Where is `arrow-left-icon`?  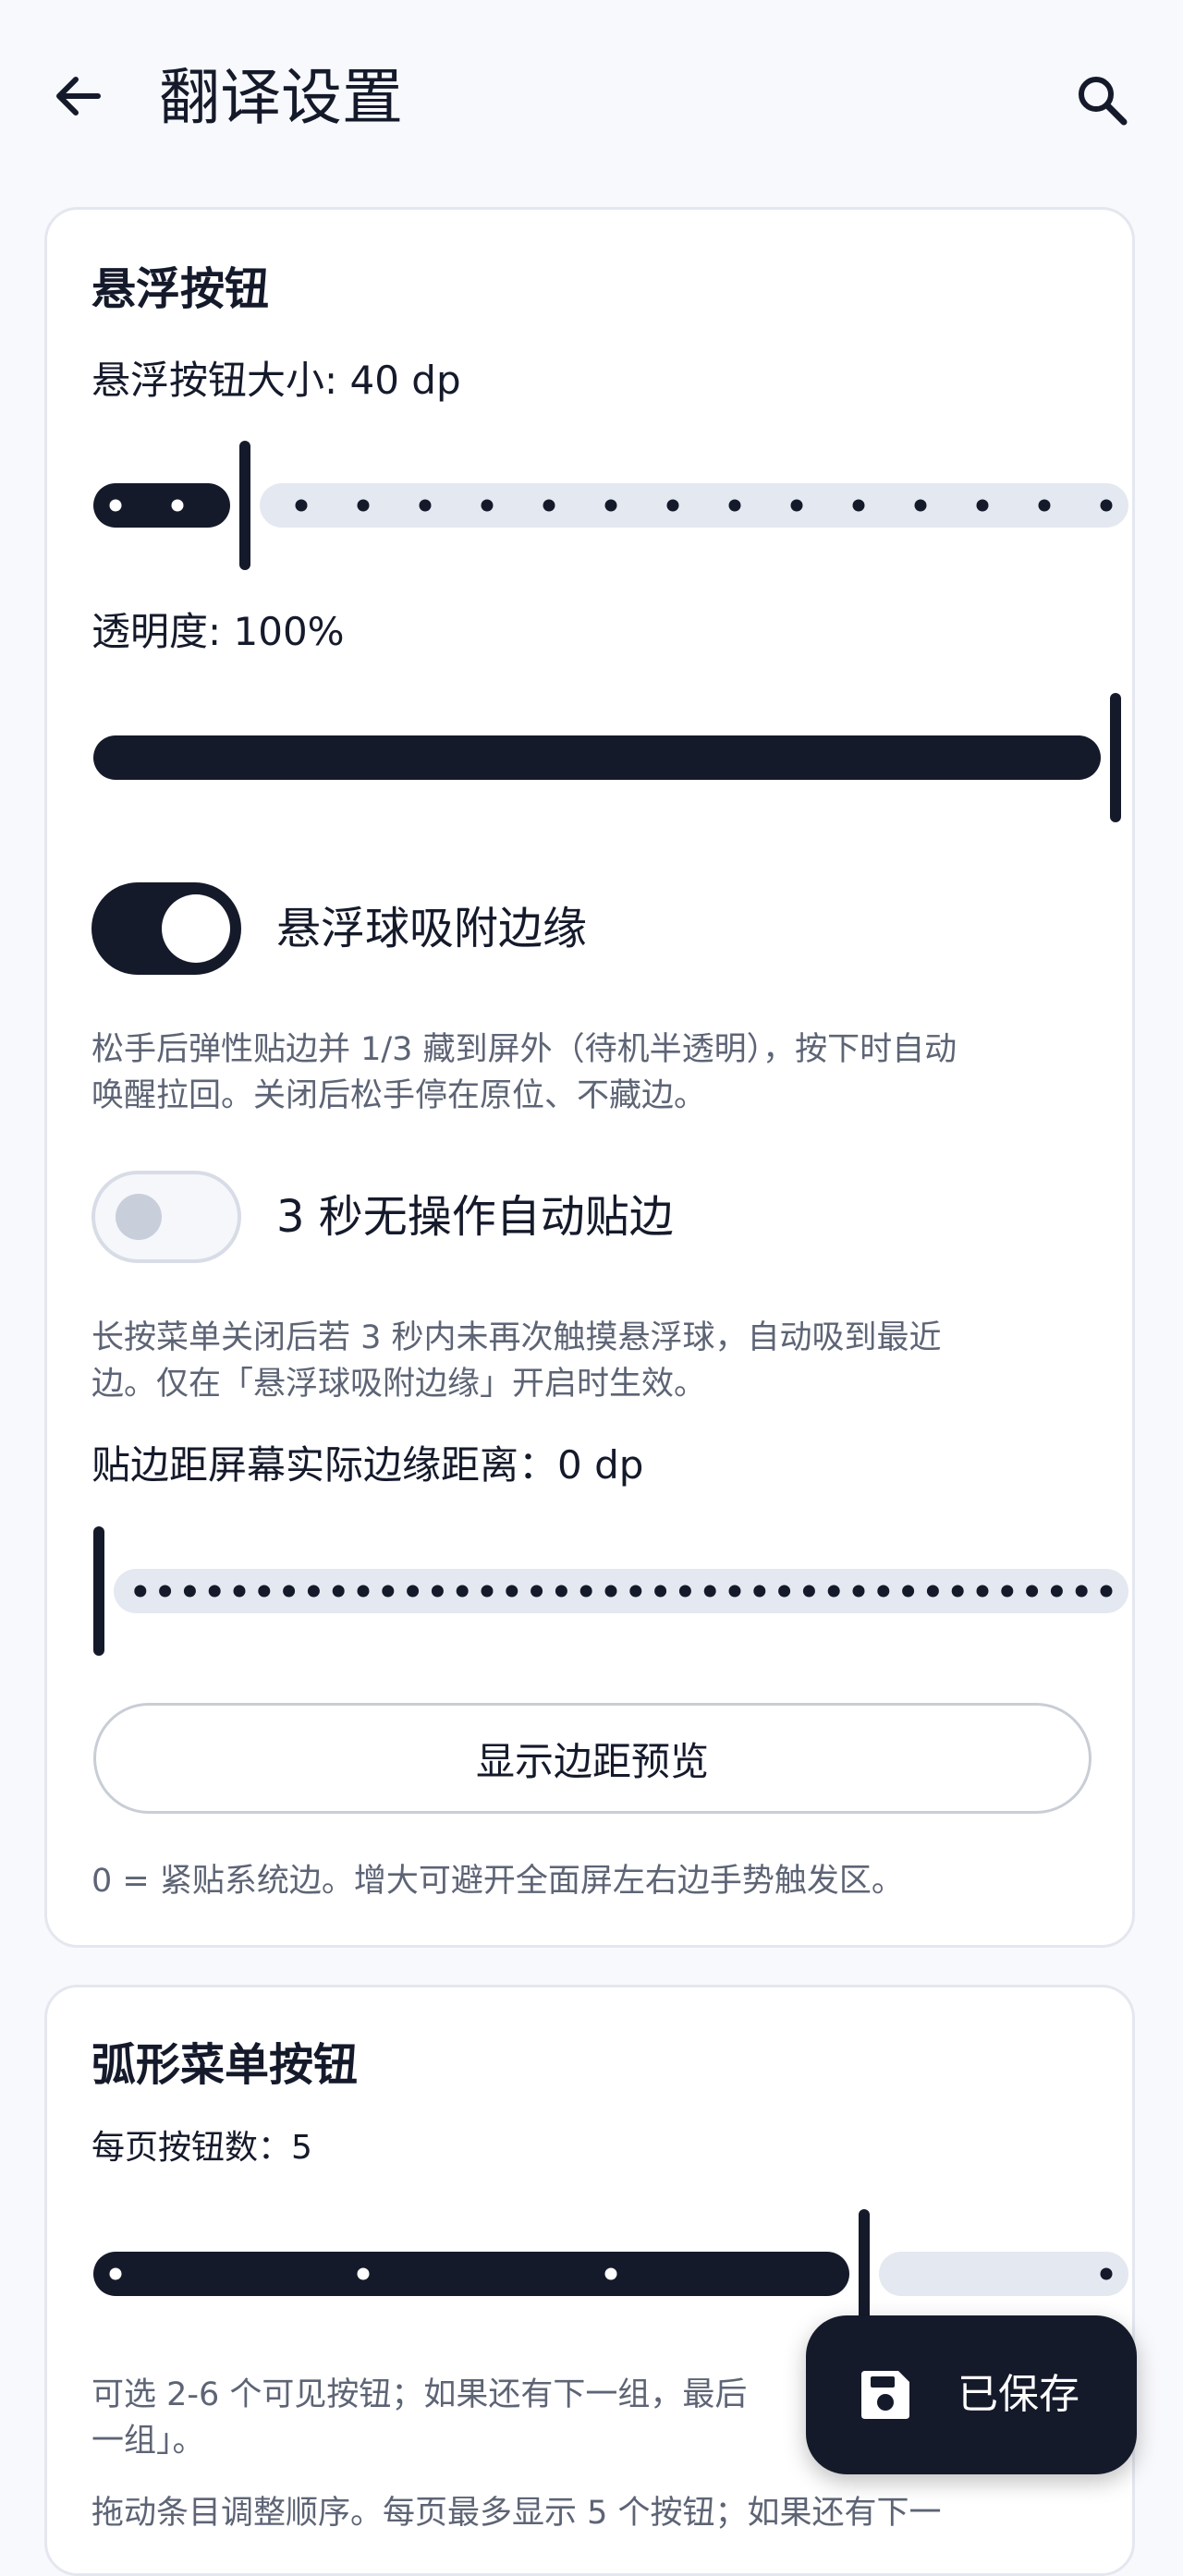
arrow-left-icon is located at coordinates (78, 96).